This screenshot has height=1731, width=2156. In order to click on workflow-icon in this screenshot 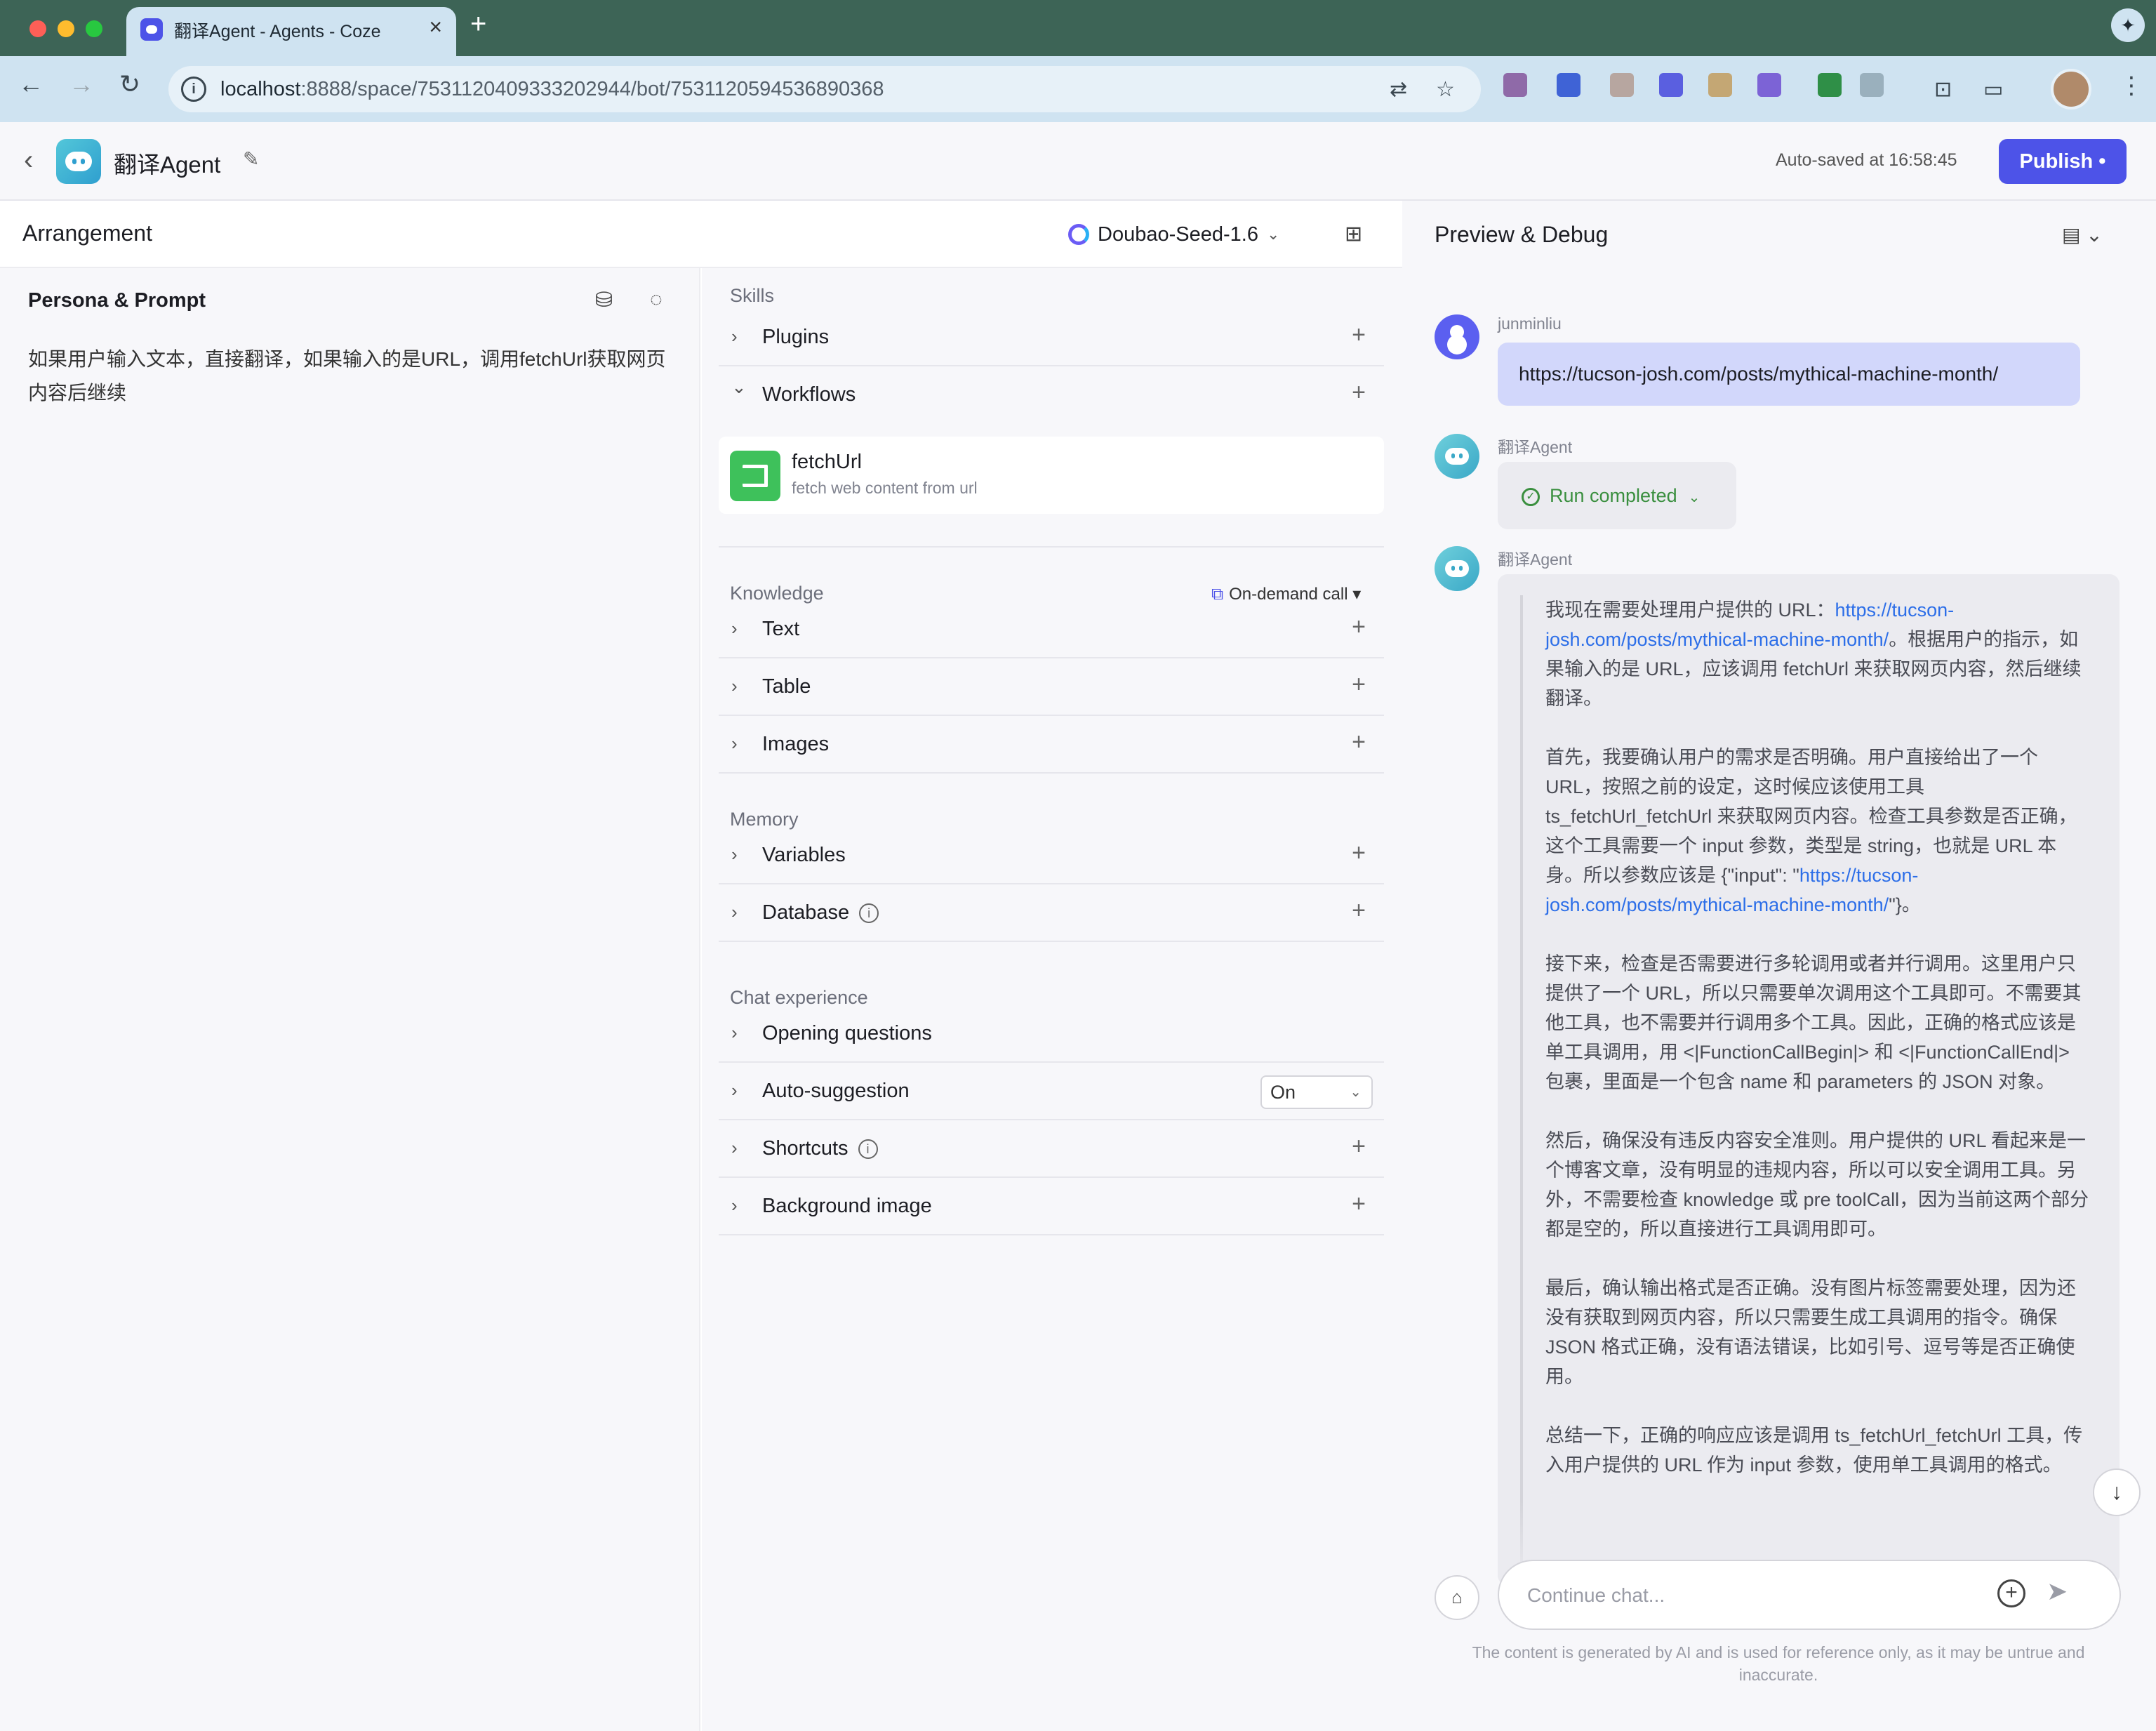, I will do `click(755, 476)`.